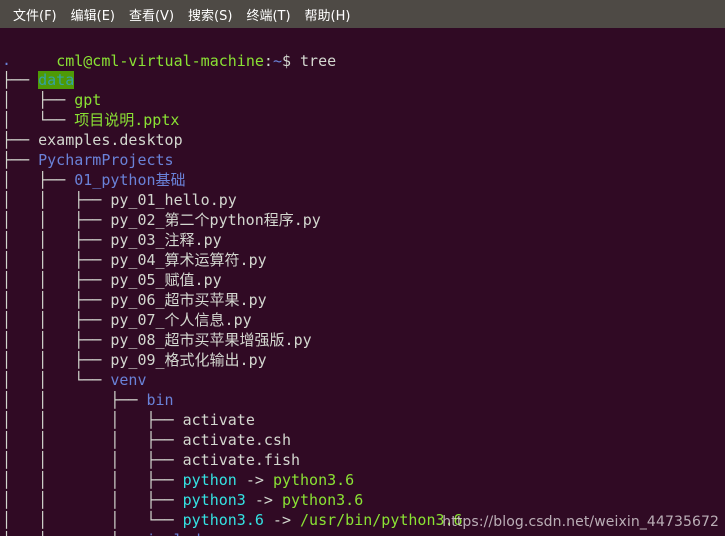  Describe the element at coordinates (7, 60) in the screenshot. I see `tree-entry-name: .` at that location.